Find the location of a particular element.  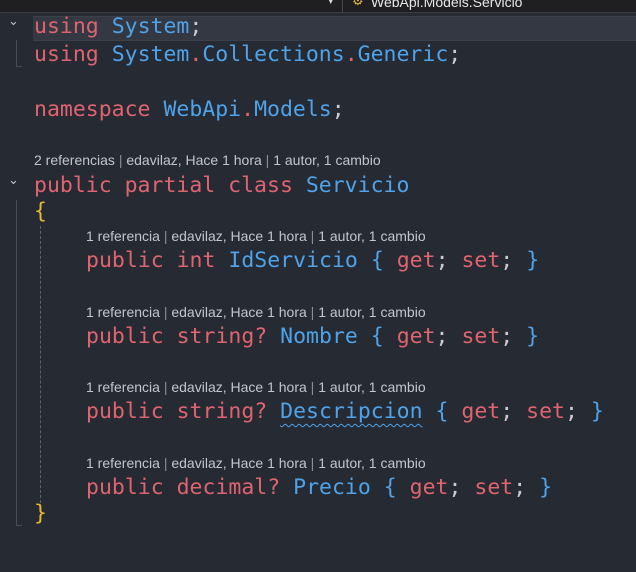

code-line: public int IdServicio { get; set; } is located at coordinates (312, 261).